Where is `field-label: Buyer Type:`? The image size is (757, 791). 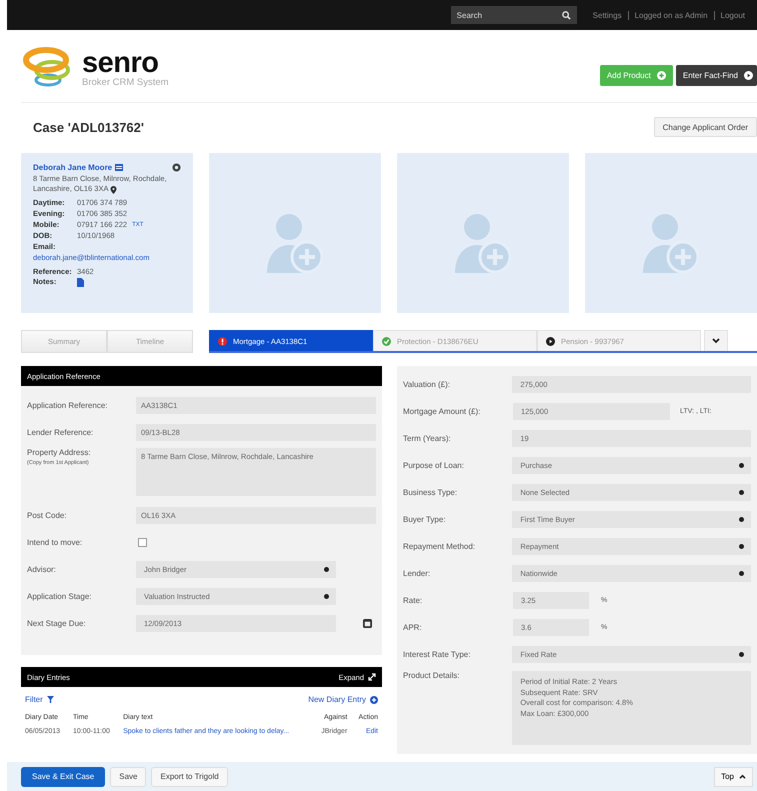 field-label: Buyer Type: is located at coordinates (424, 519).